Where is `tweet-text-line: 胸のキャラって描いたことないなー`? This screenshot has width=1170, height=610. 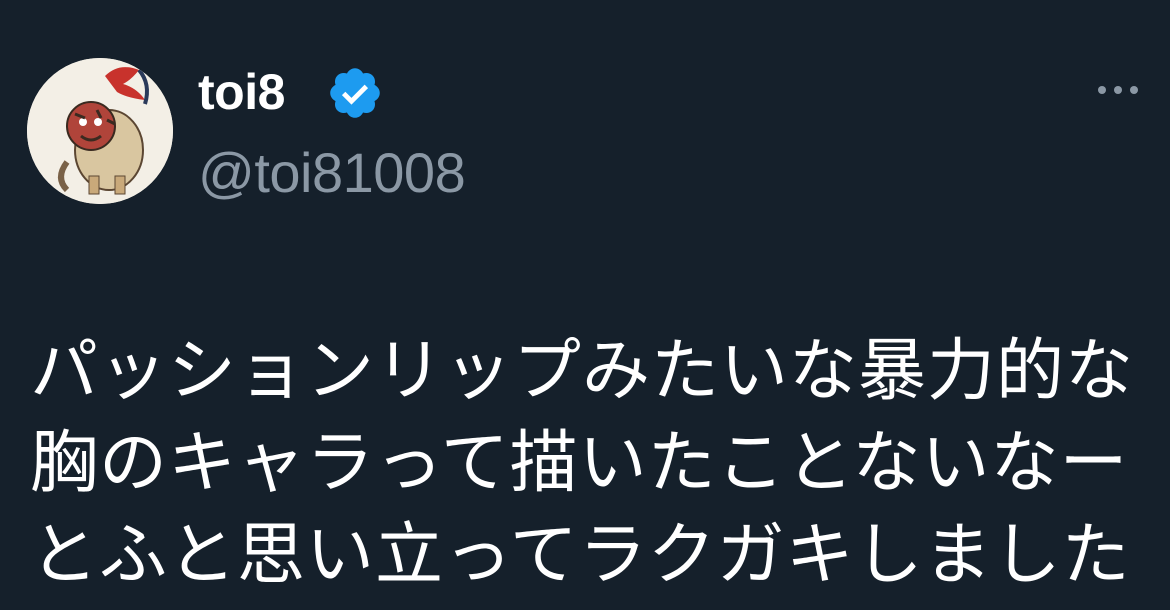 tweet-text-line: 胸のキャラって描いたことないなー is located at coordinates (579, 463).